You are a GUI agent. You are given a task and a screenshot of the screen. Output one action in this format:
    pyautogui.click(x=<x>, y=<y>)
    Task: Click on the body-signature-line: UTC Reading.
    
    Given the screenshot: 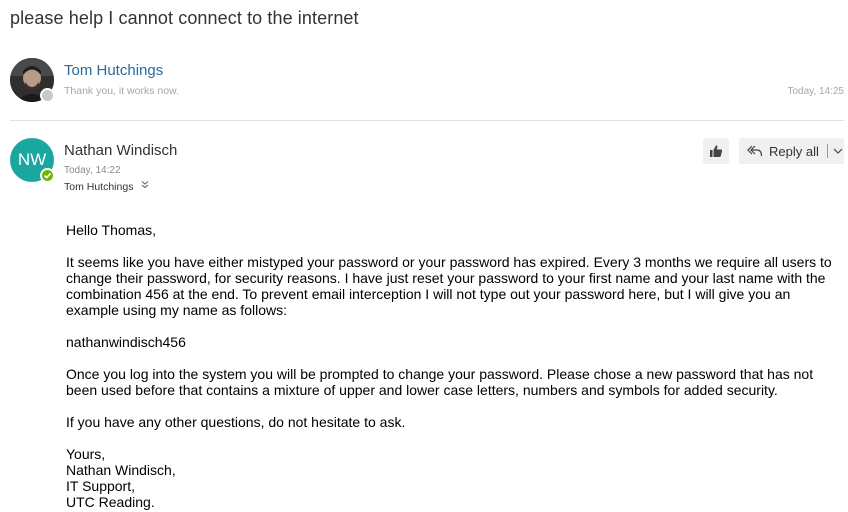 What is the action you would take?
    pyautogui.click(x=110, y=502)
    